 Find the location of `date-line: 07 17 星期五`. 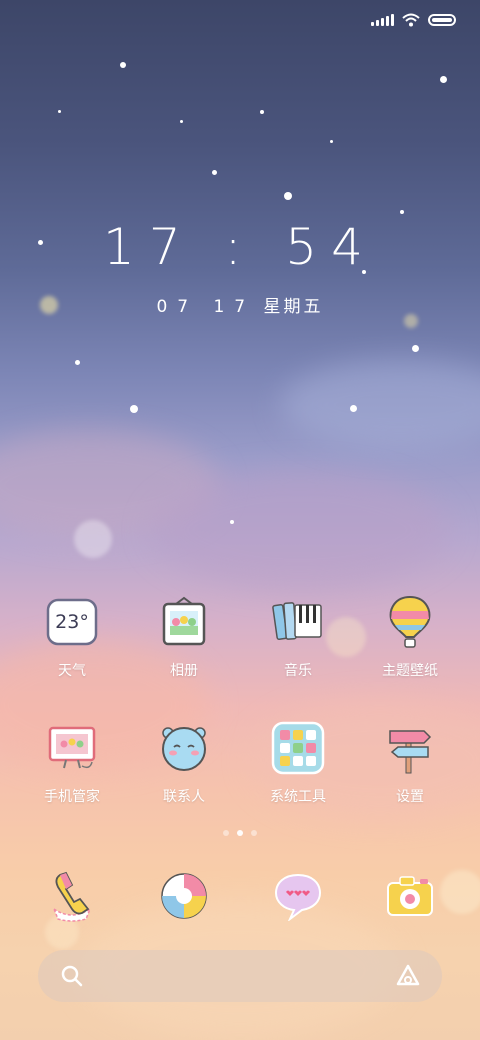

date-line: 07 17 星期五 is located at coordinates (240, 304).